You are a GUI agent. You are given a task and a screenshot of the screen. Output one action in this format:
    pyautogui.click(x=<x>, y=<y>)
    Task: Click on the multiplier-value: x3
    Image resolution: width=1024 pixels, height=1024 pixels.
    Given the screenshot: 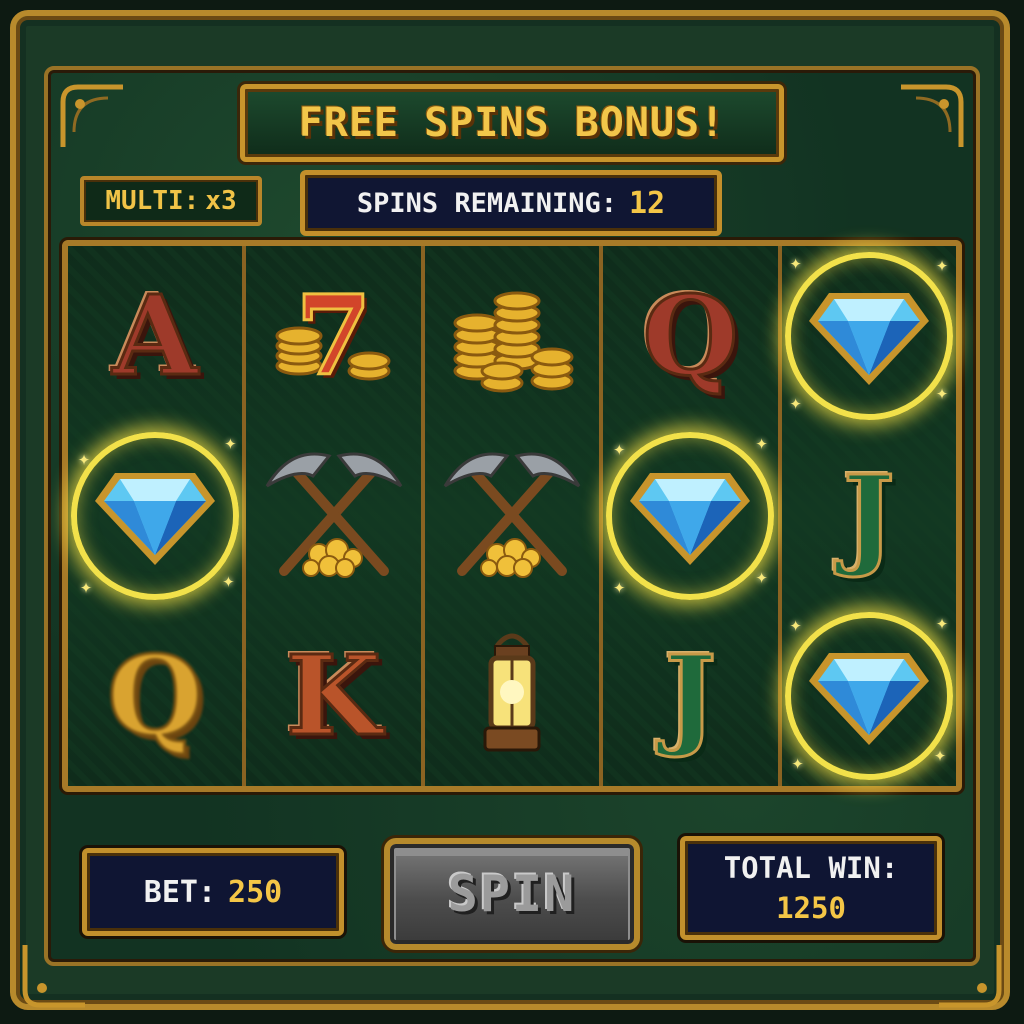 What is the action you would take?
    pyautogui.click(x=221, y=201)
    